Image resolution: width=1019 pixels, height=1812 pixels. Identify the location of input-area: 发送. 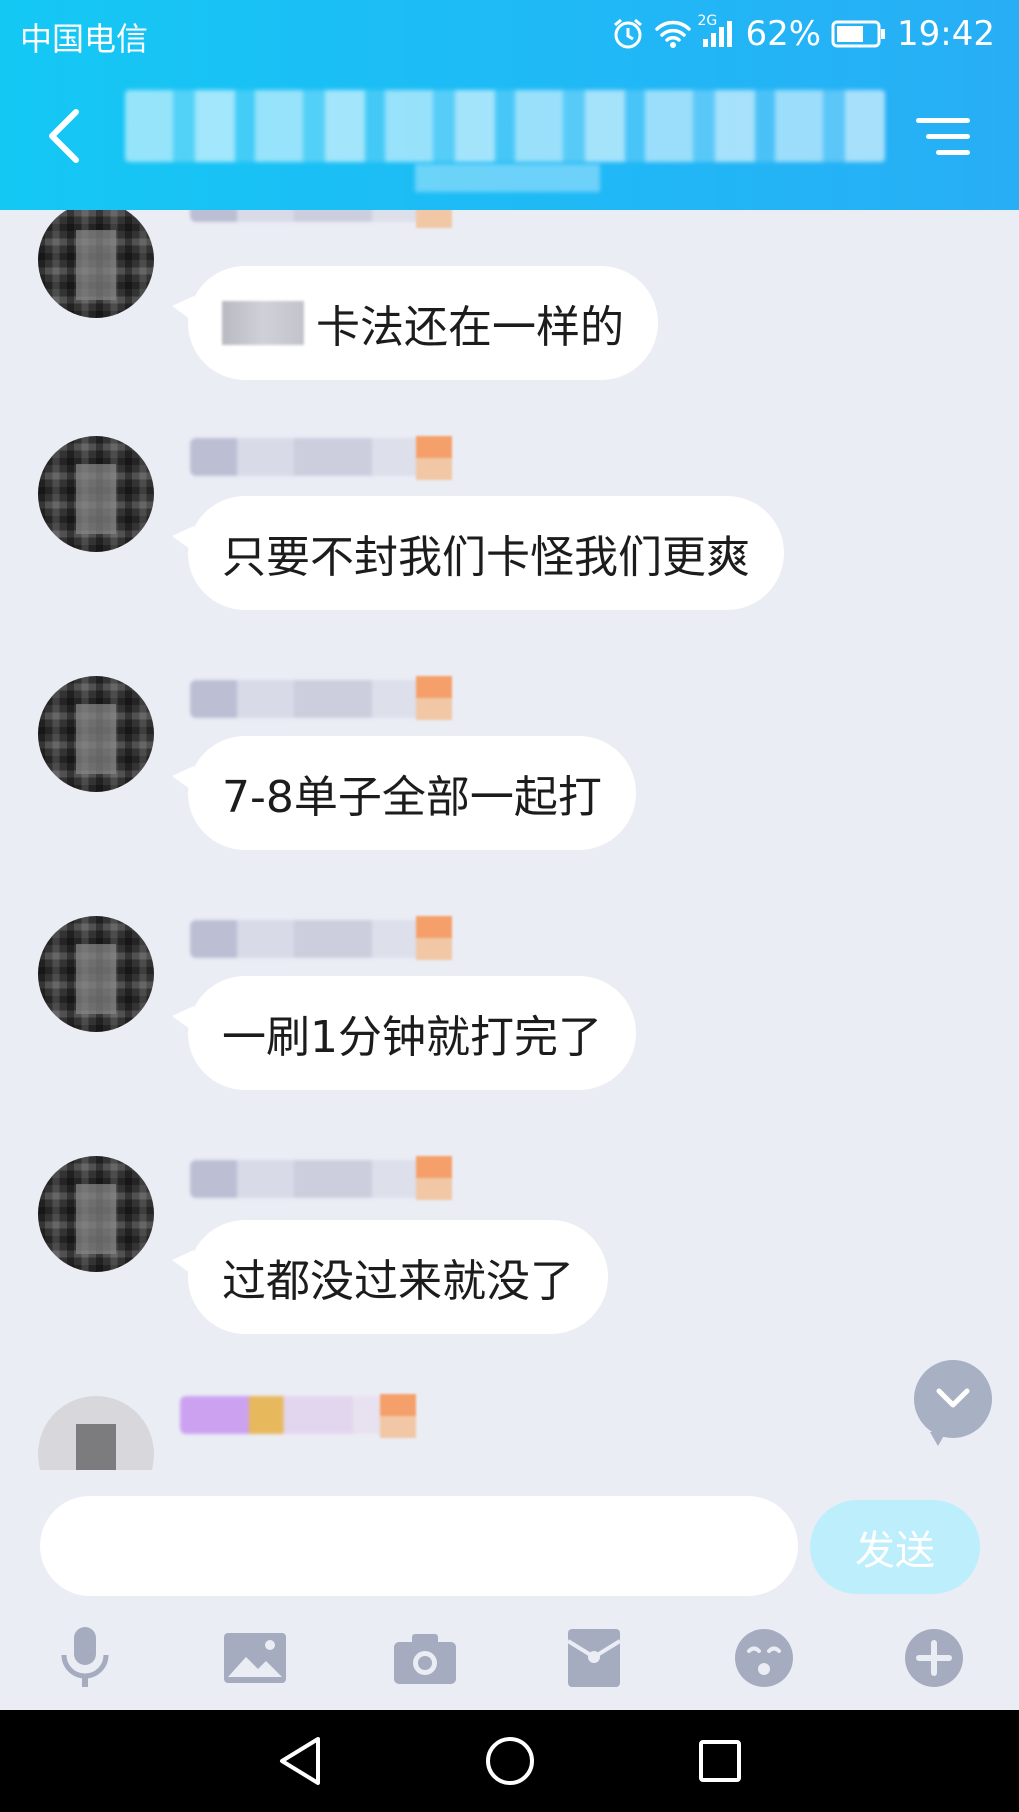
(509, 1590).